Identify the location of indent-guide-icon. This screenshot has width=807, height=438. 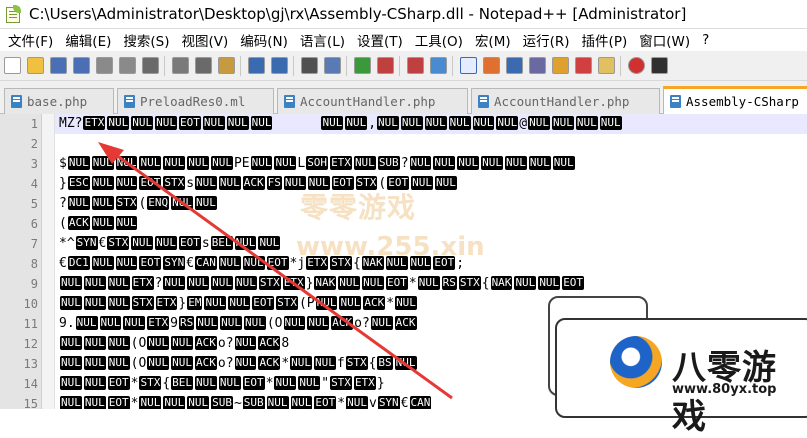
(514, 65).